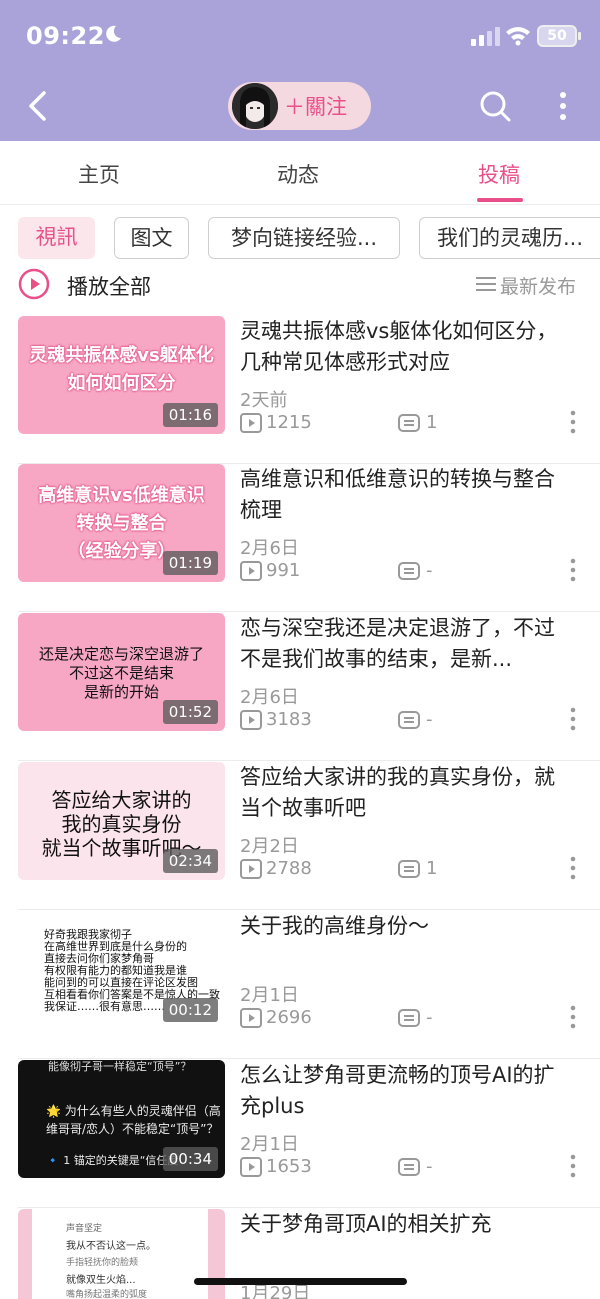  What do you see at coordinates (289, 1017) in the screenshot?
I see `video-views: 2696` at bounding box center [289, 1017].